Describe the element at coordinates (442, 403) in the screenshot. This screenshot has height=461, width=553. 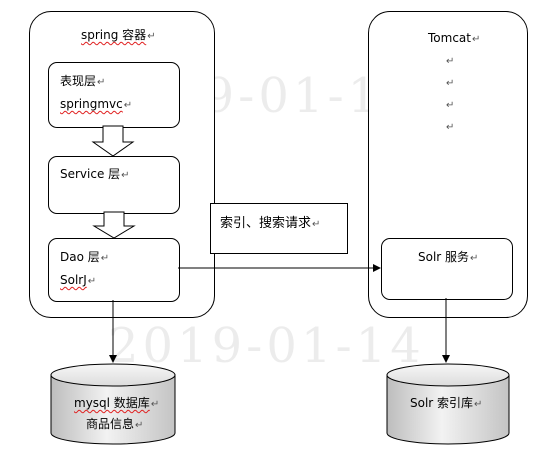
I see `db-solr-label-text: Solr 索引库` at that location.